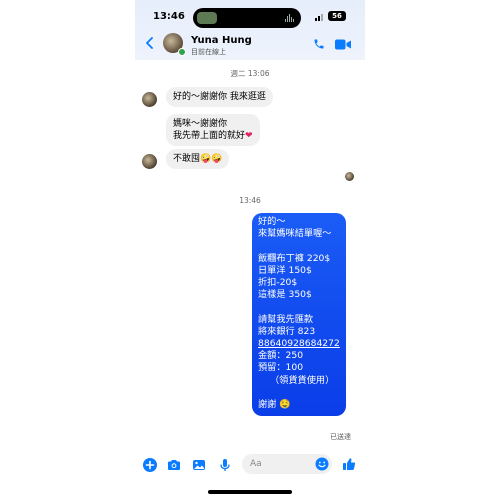  I want to click on emoji-picker-icon, so click(322, 464).